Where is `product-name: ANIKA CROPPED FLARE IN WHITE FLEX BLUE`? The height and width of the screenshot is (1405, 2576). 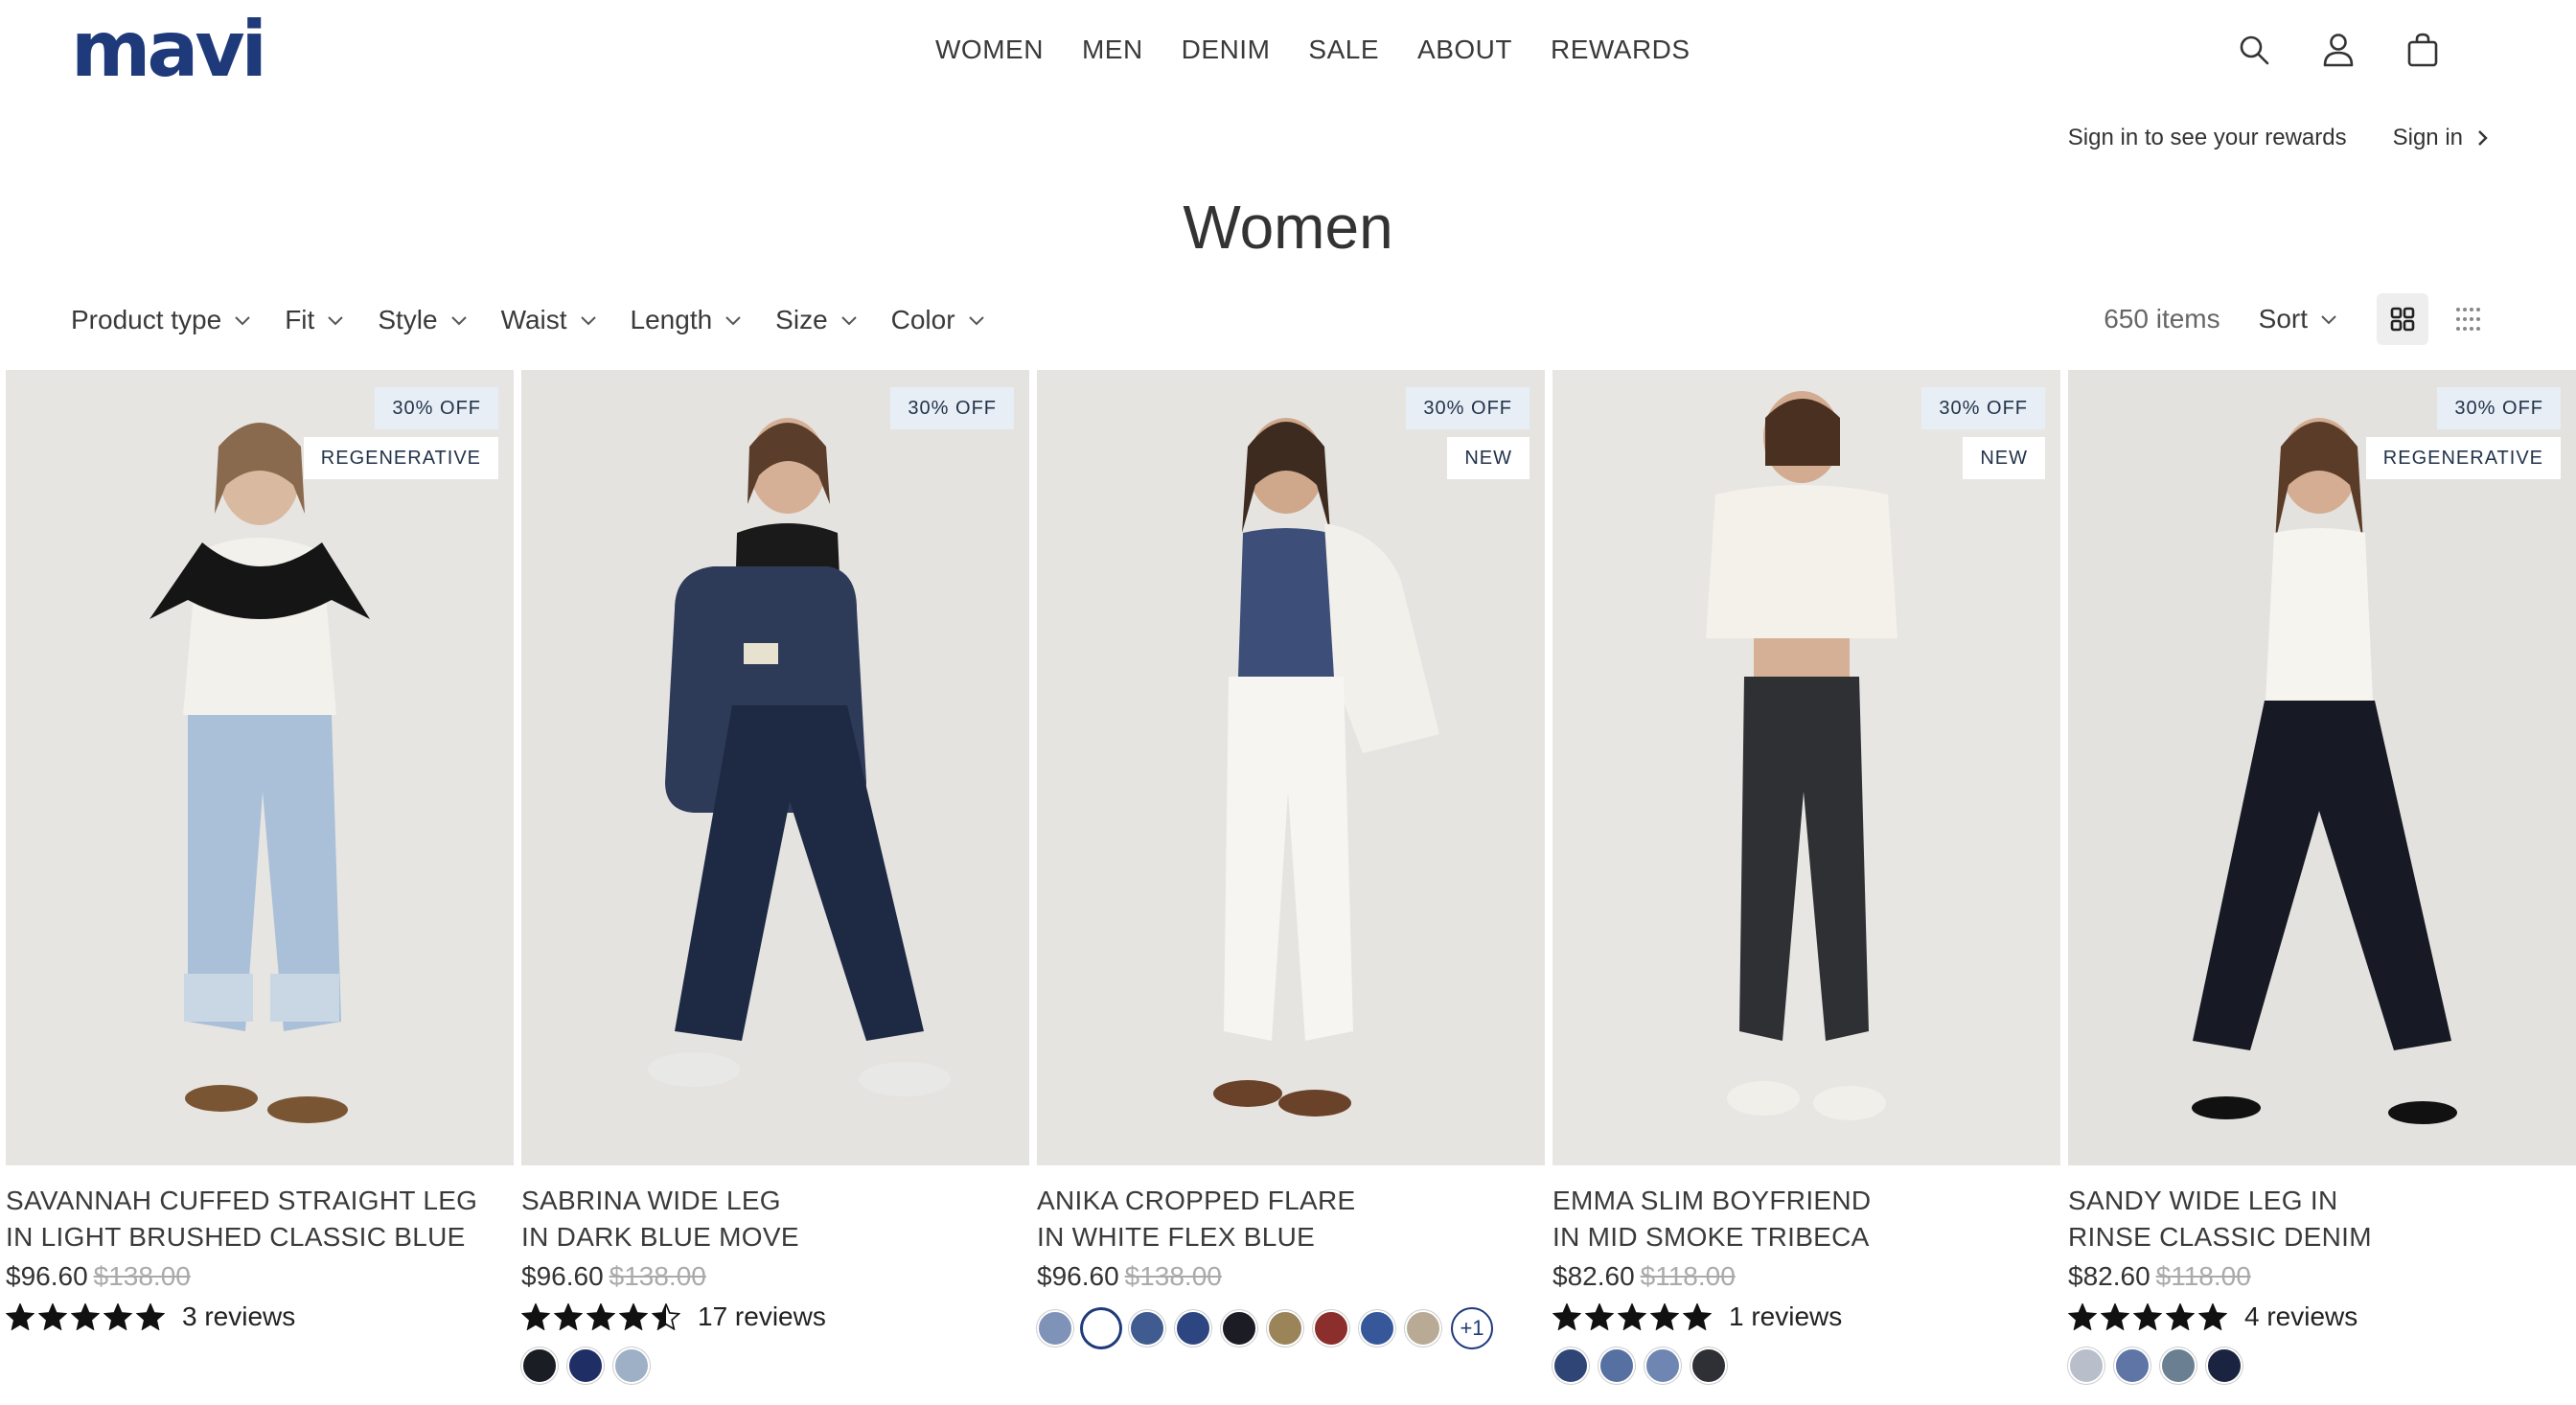 product-name: ANIKA CROPPED FLARE IN WHITE FLEX BLUE is located at coordinates (1291, 1219).